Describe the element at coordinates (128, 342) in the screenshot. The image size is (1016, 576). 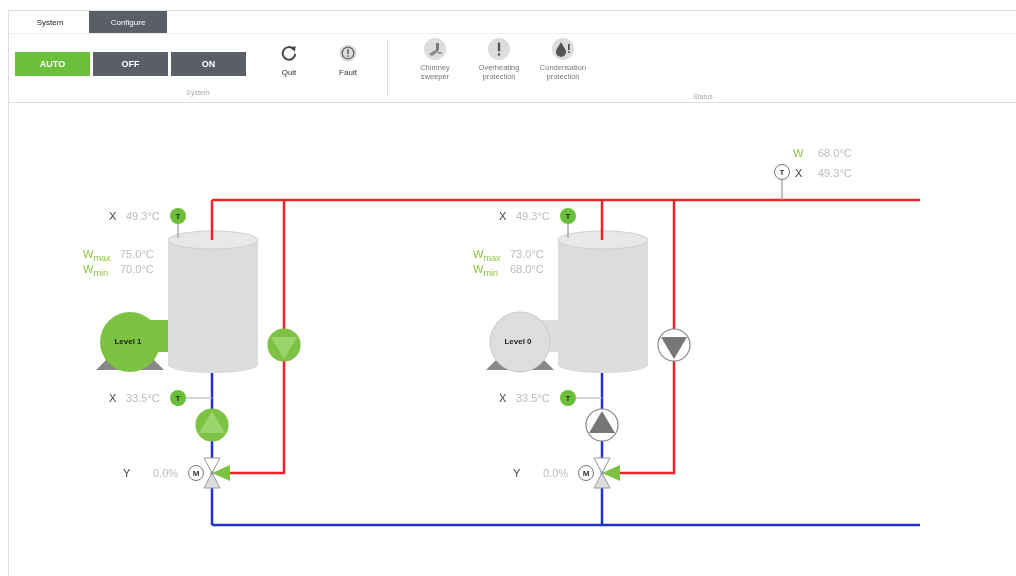
I see `burner-level: Level 1` at that location.